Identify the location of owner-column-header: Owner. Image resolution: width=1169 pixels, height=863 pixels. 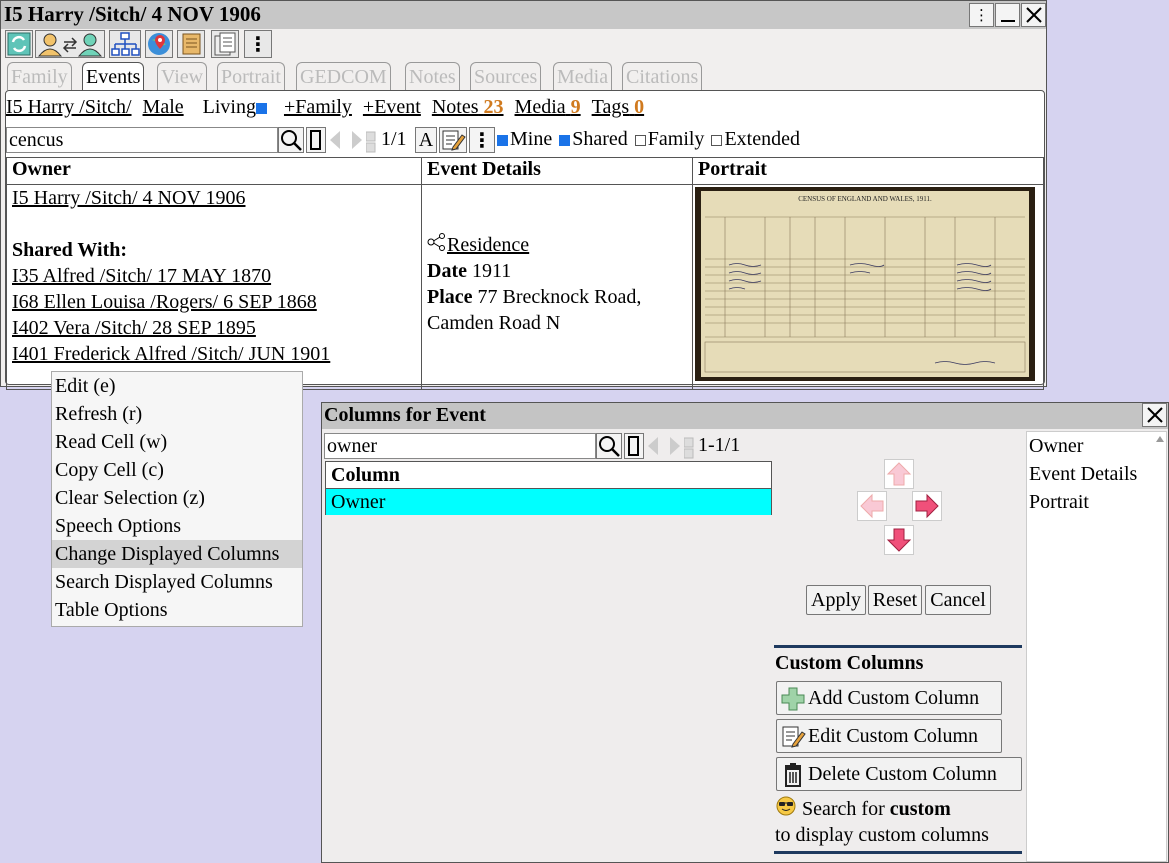
(214, 171).